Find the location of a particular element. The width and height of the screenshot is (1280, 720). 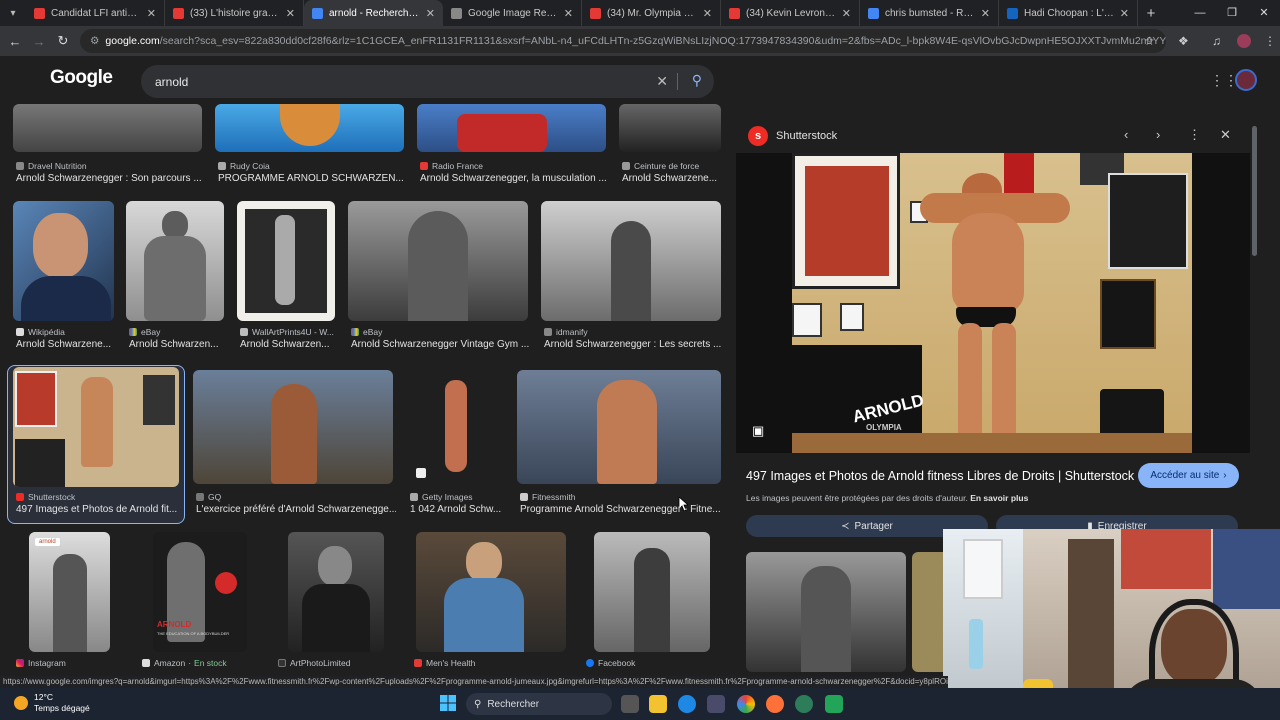

result-image-selected is located at coordinates (96, 427).